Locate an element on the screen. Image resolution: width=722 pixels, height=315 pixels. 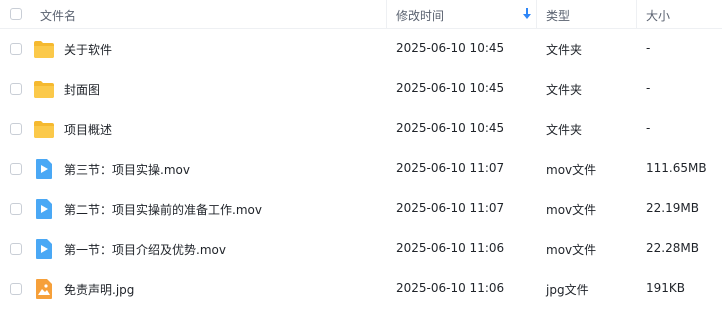
select-all-checkbox is located at coordinates (16, 14).